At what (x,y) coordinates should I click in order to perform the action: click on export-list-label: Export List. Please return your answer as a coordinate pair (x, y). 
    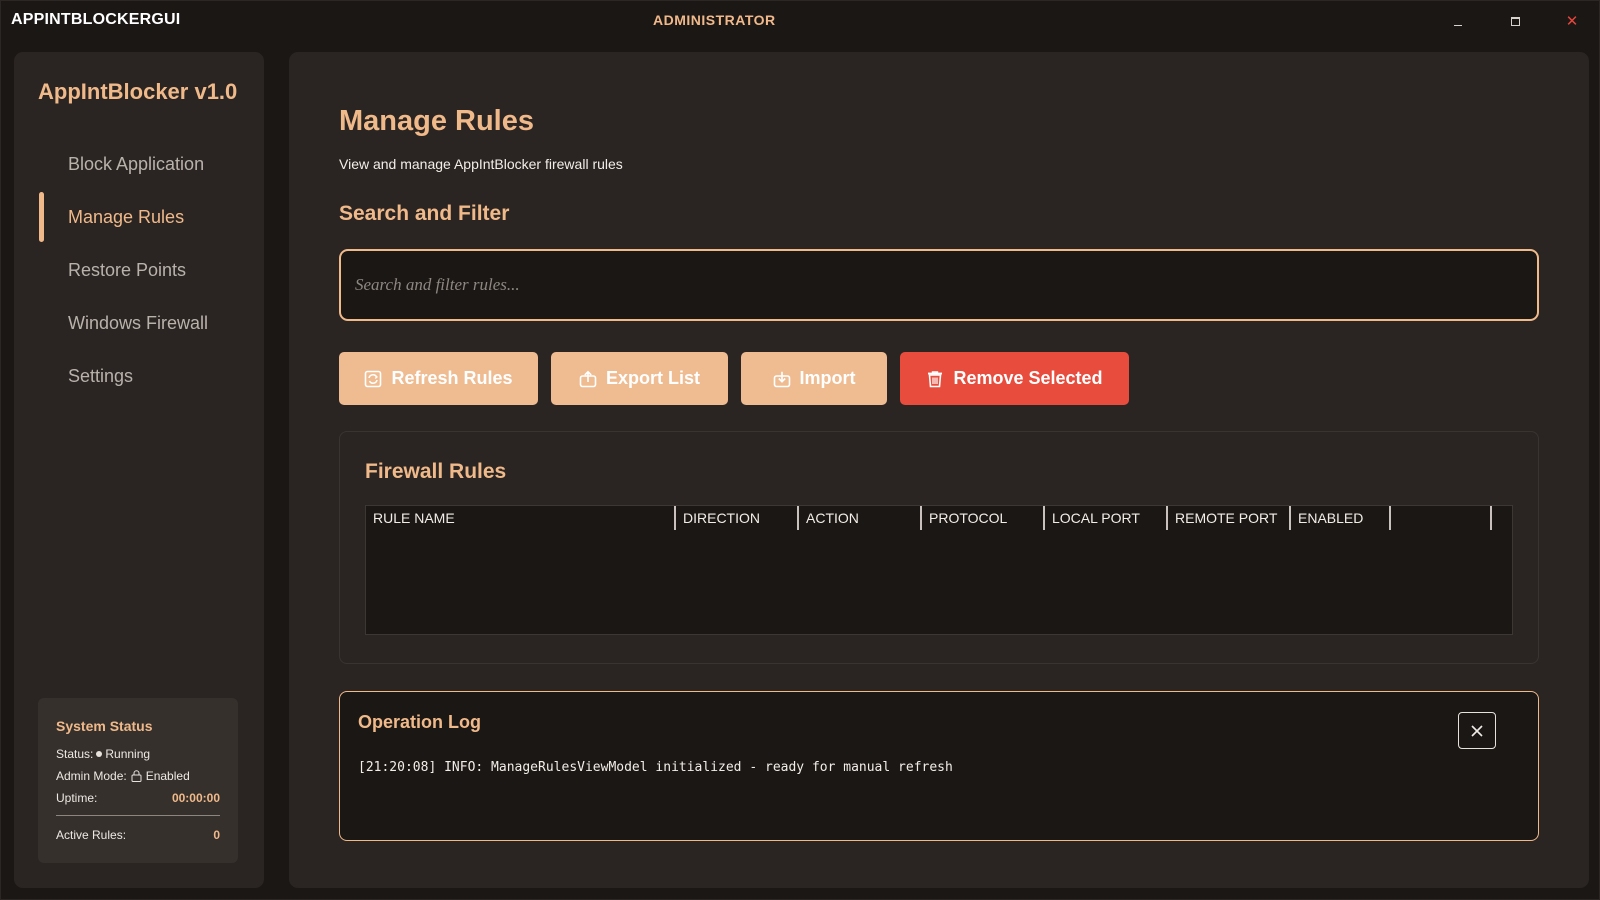
    Looking at the image, I should click on (652, 378).